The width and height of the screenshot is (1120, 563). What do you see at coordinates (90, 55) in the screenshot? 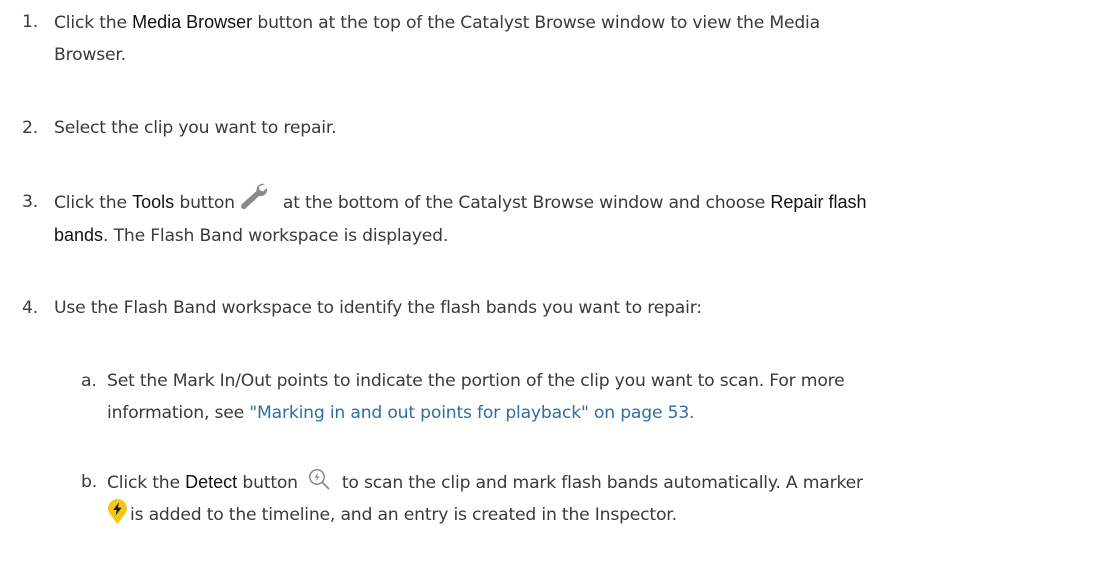
I see `step-text-segment: Browser.` at bounding box center [90, 55].